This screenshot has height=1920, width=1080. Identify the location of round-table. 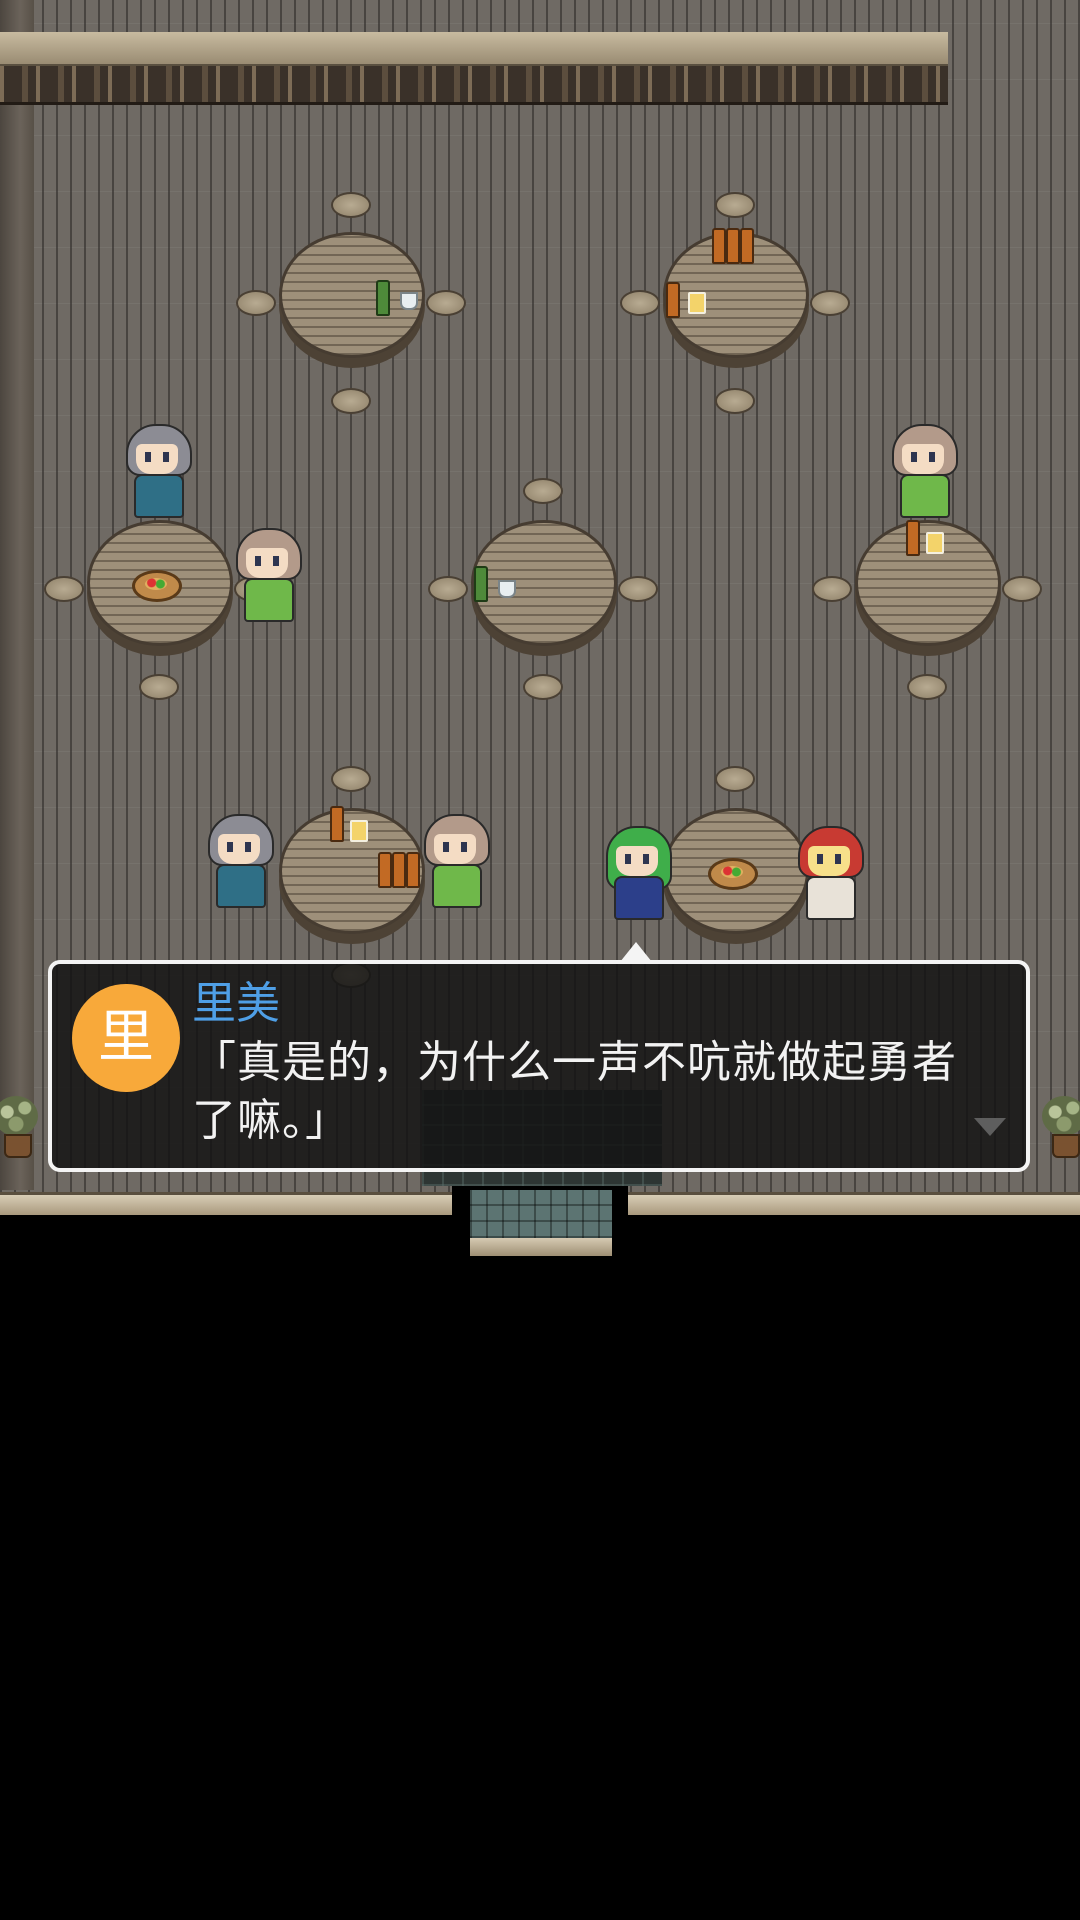
(544, 583).